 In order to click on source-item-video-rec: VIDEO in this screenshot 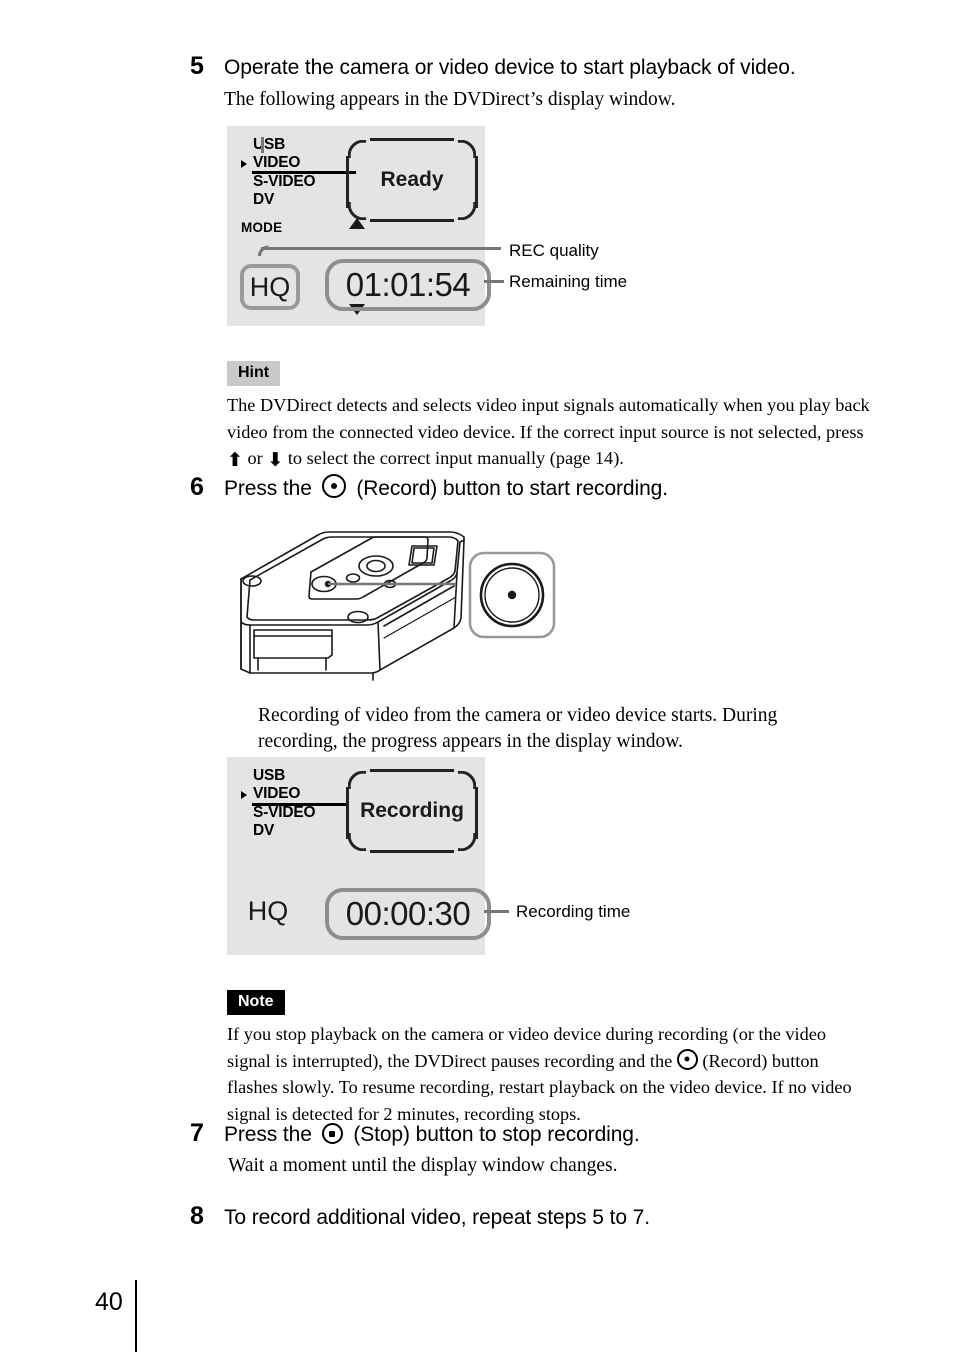, I will do `click(278, 794)`.